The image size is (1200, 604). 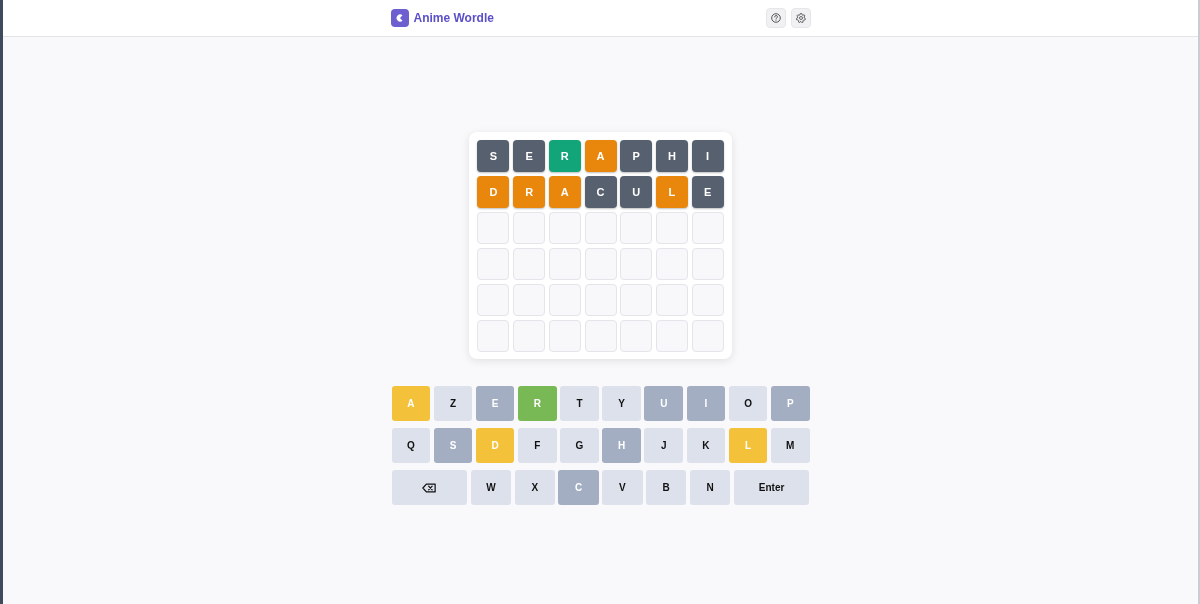 What do you see at coordinates (493, 156) in the screenshot?
I see `letter-tile: S` at bounding box center [493, 156].